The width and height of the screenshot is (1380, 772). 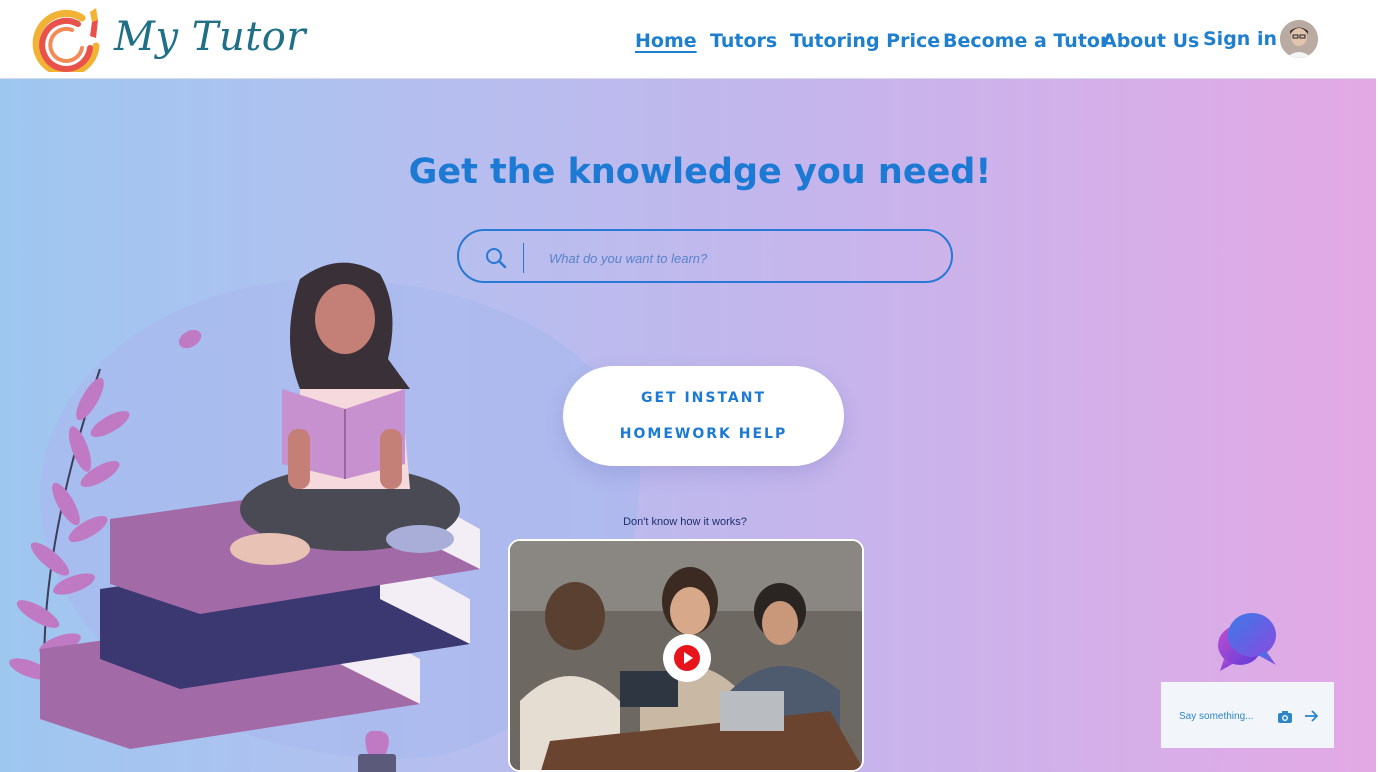 What do you see at coordinates (1285, 717) in the screenshot?
I see `camera-icon` at bounding box center [1285, 717].